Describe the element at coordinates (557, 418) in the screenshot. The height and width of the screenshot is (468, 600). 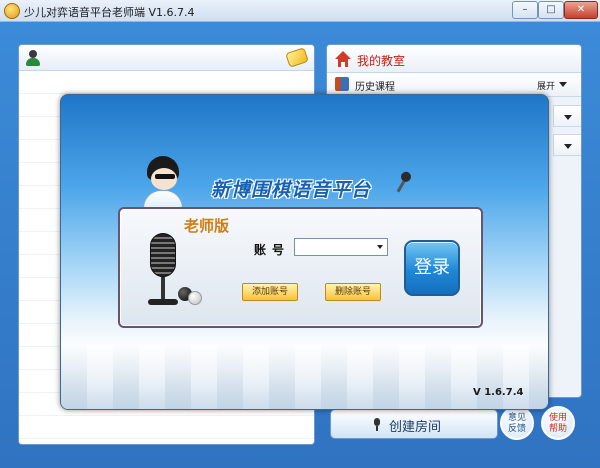
I see `help-label-line1: 使用` at that location.